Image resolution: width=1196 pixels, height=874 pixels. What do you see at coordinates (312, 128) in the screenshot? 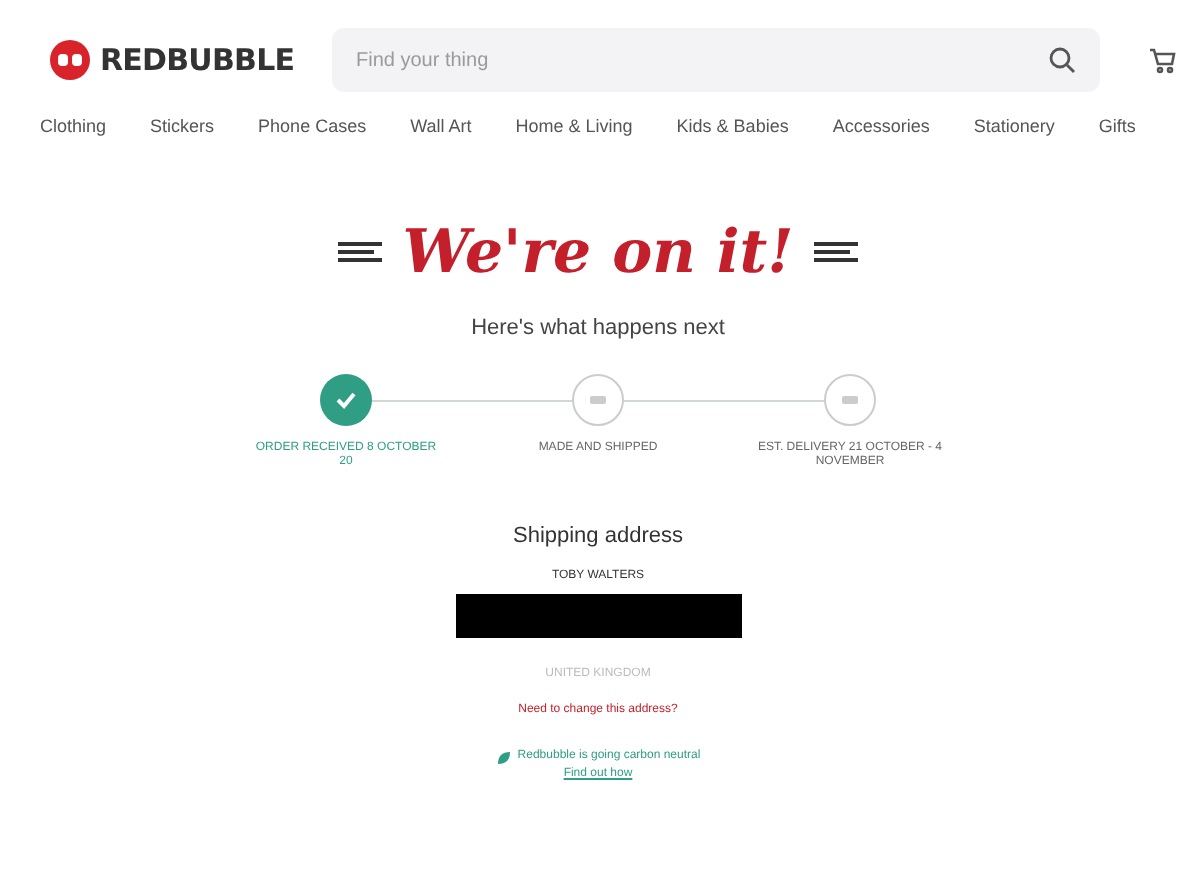
I see `nav-link: Phone Cases` at bounding box center [312, 128].